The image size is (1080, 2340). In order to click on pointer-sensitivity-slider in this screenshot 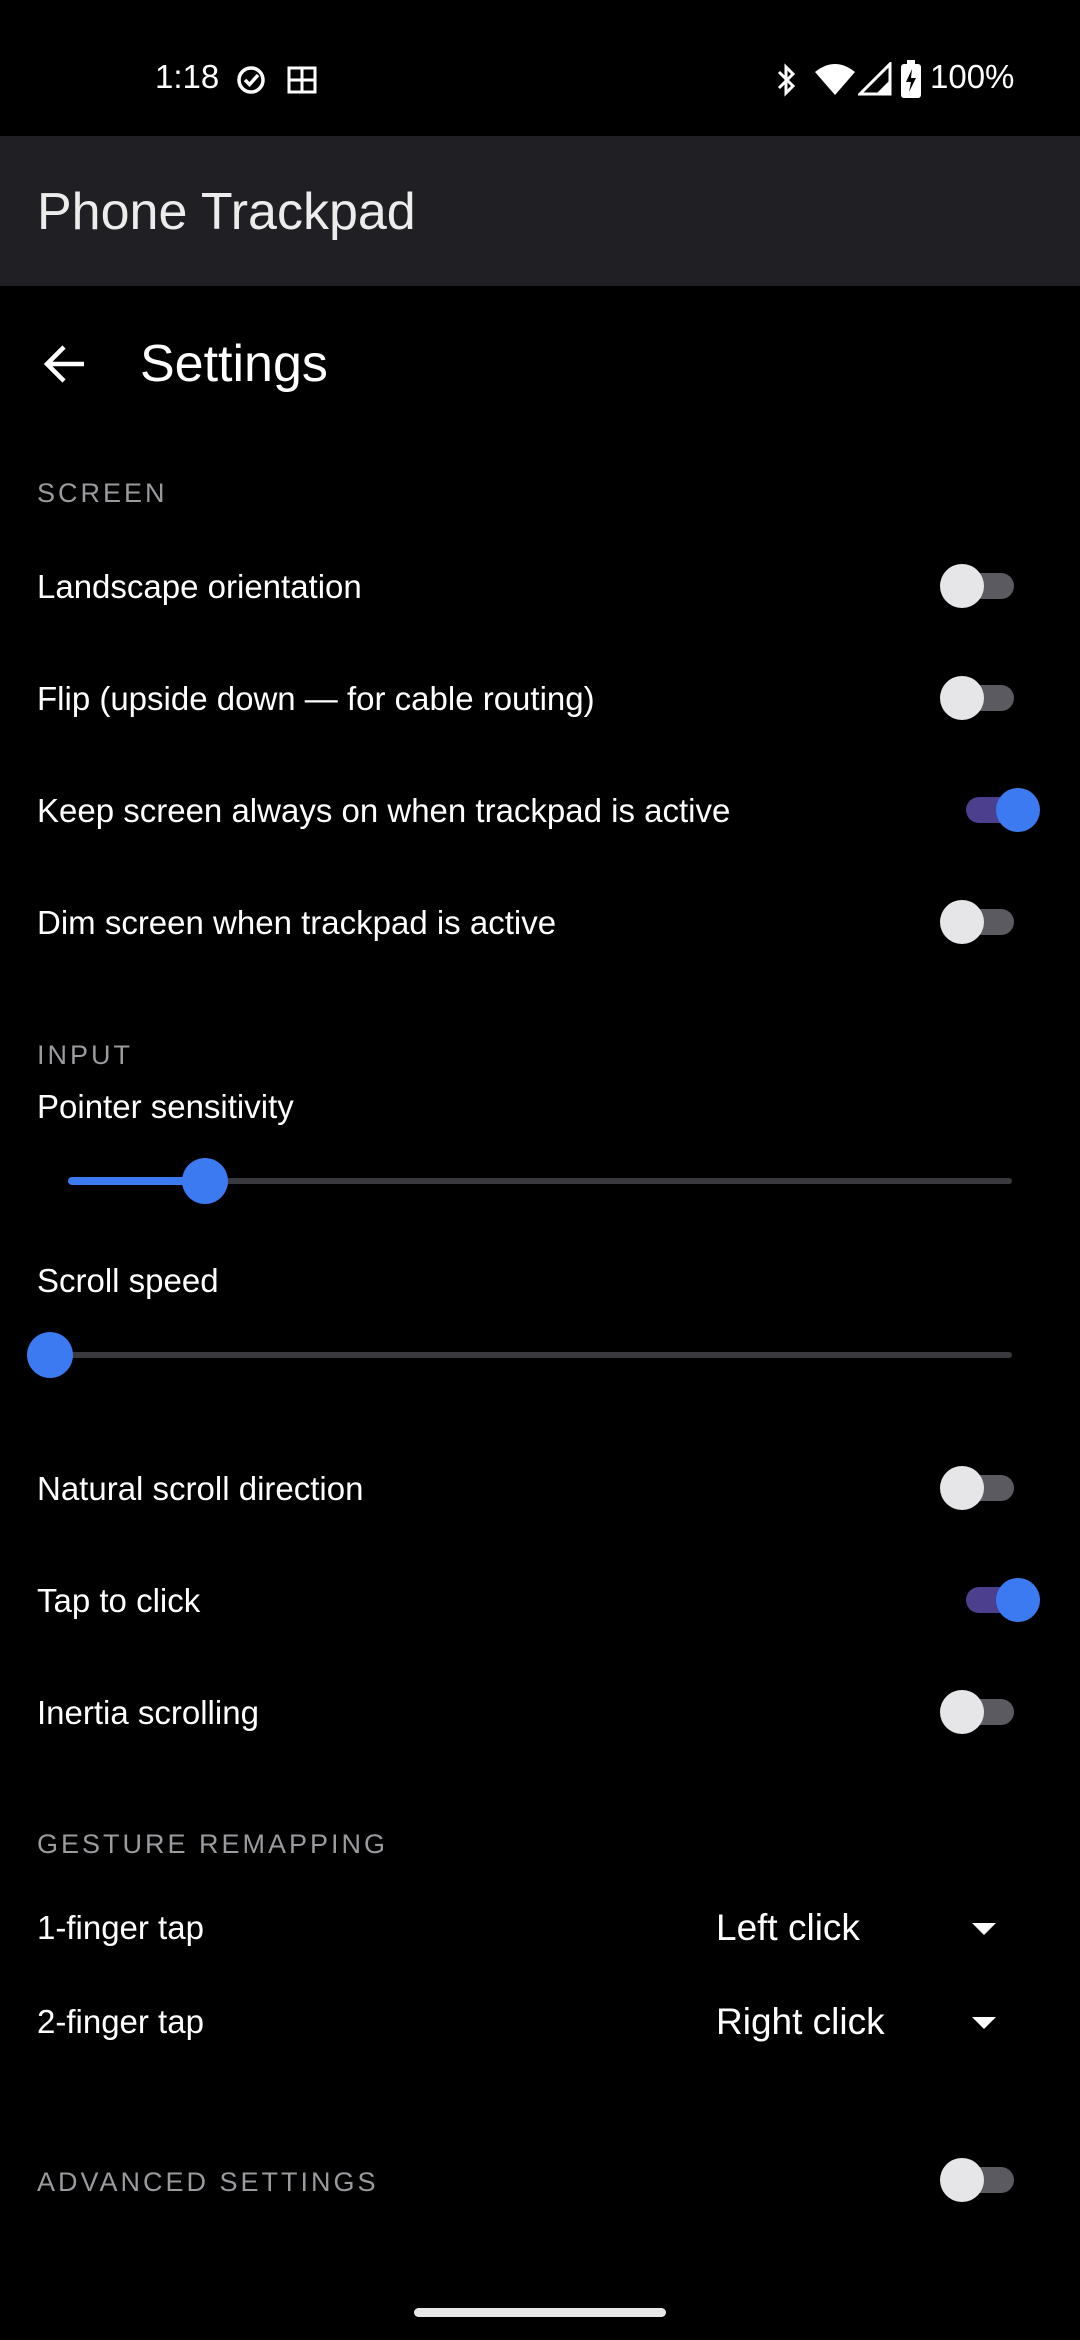, I will do `click(540, 1181)`.